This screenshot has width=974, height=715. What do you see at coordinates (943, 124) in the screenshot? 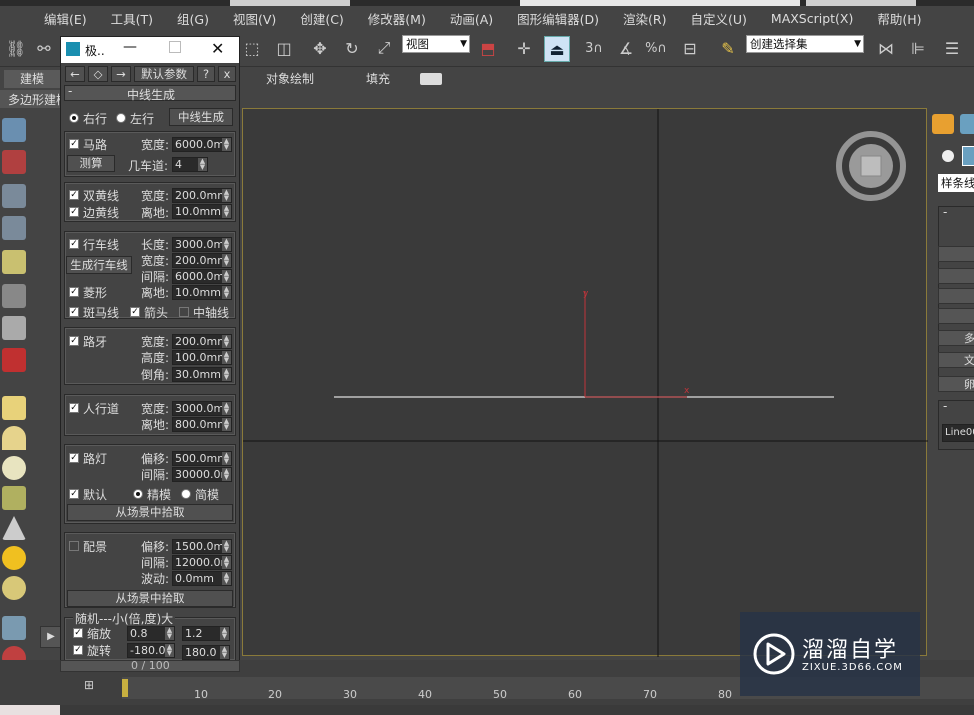
I see `create-tab-icon` at bounding box center [943, 124].